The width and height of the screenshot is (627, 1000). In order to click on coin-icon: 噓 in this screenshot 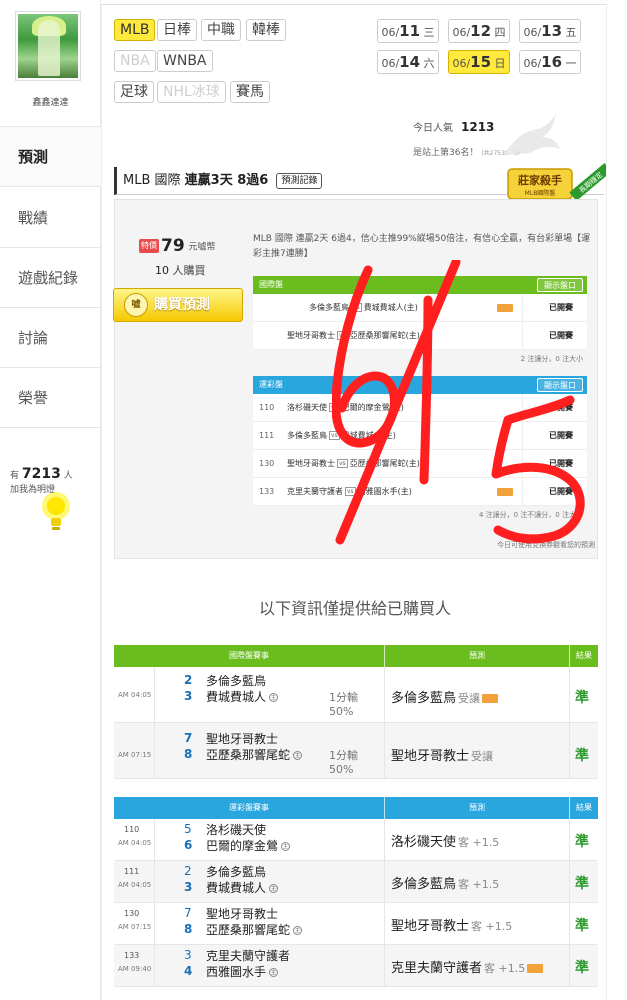, I will do `click(136, 305)`.